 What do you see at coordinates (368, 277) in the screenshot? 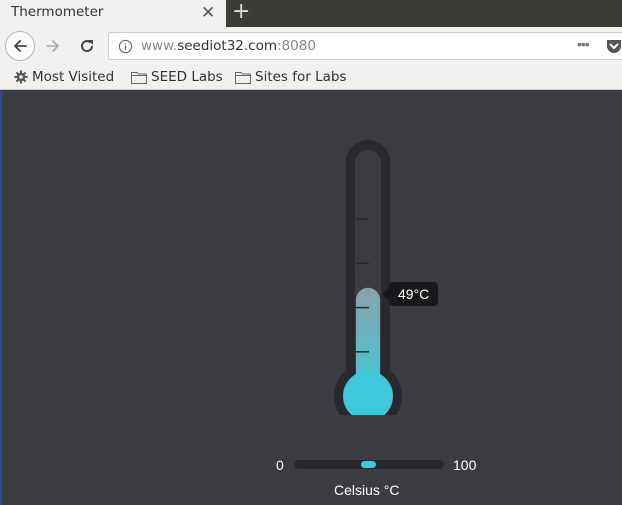
I see `thermometer` at bounding box center [368, 277].